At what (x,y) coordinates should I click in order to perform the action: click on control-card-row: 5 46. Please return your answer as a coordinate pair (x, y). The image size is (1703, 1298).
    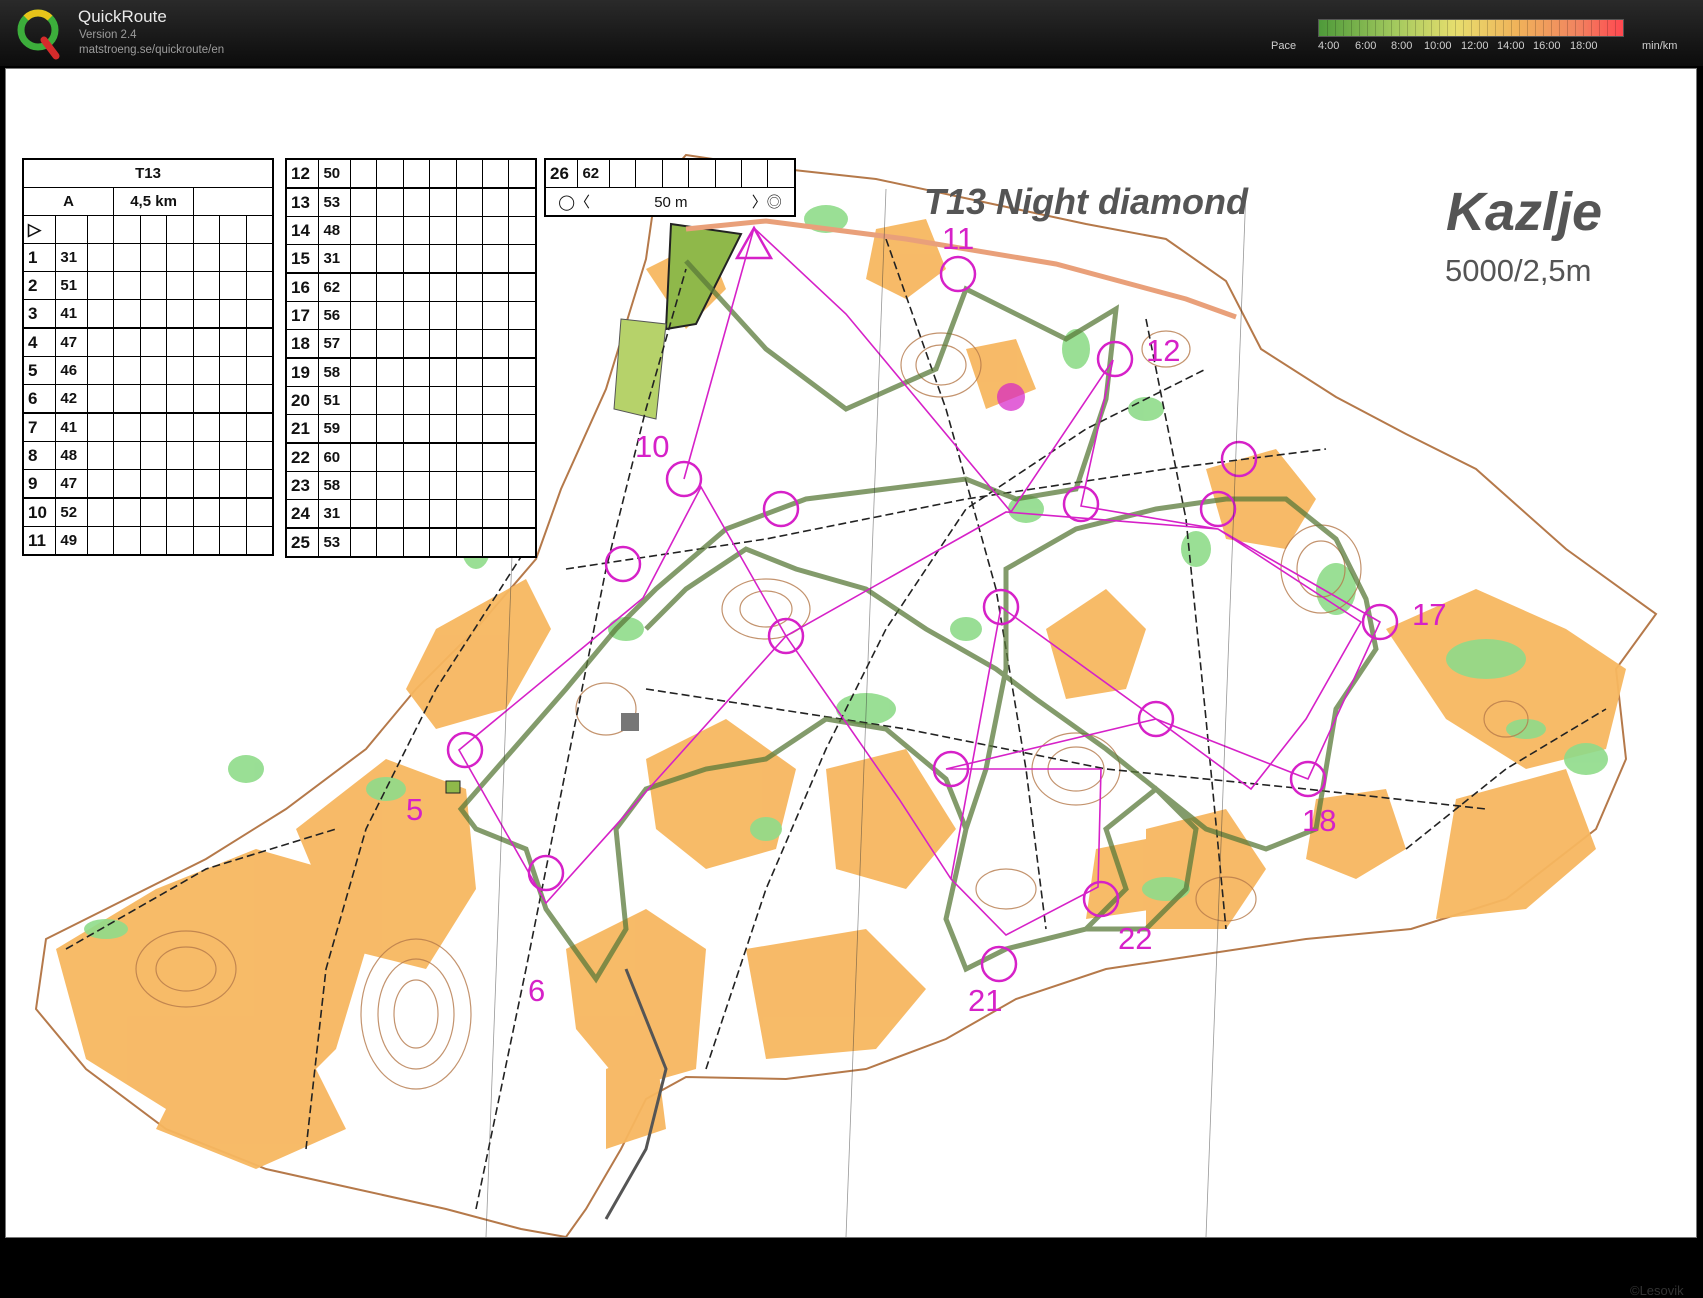
    Looking at the image, I should click on (148, 370).